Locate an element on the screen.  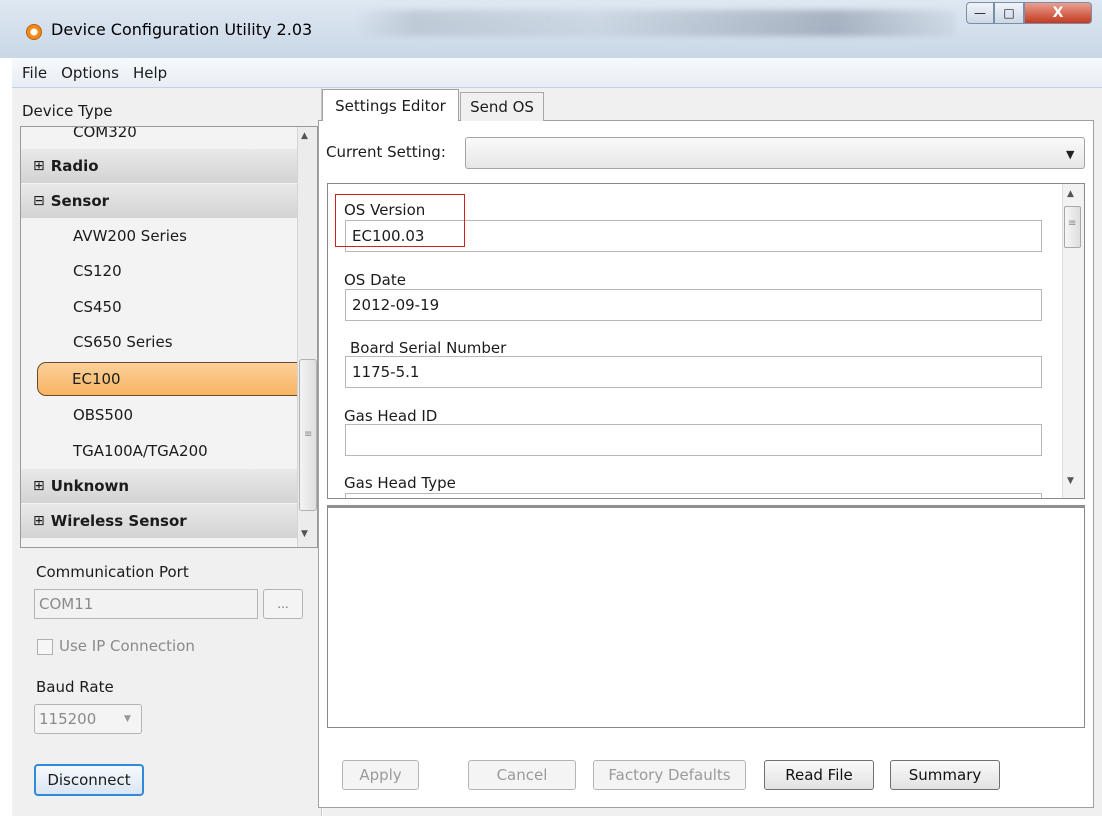
tree-item-label: AVW200 Series is located at coordinates (130, 236).